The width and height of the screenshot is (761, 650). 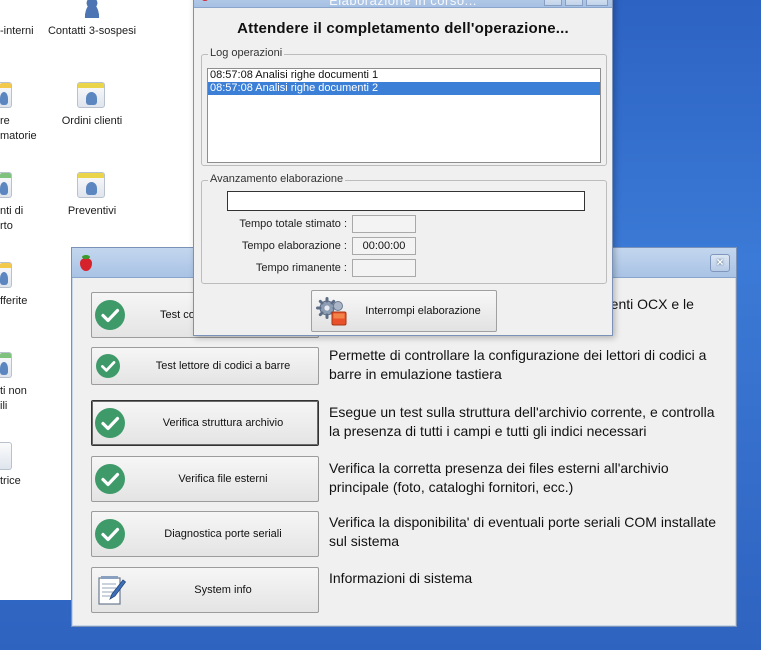 What do you see at coordinates (20, 465) in the screenshot?
I see `desktop-icon-trice: trice` at bounding box center [20, 465].